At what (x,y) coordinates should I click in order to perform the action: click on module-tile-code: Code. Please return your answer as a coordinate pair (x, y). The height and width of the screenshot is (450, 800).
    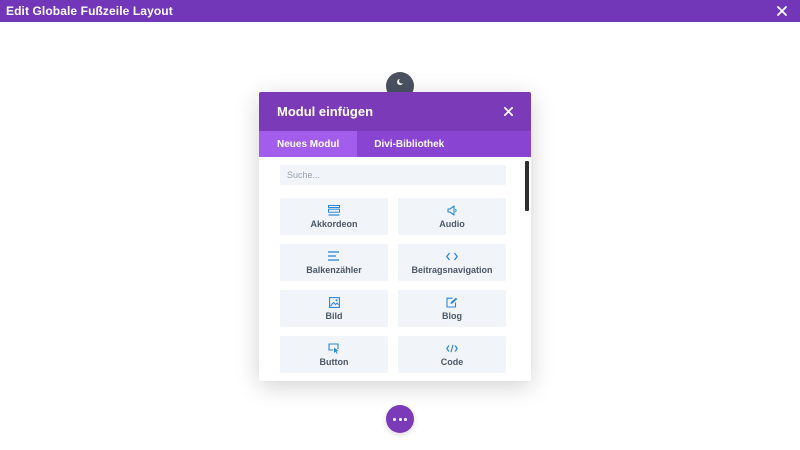
    Looking at the image, I should click on (452, 354).